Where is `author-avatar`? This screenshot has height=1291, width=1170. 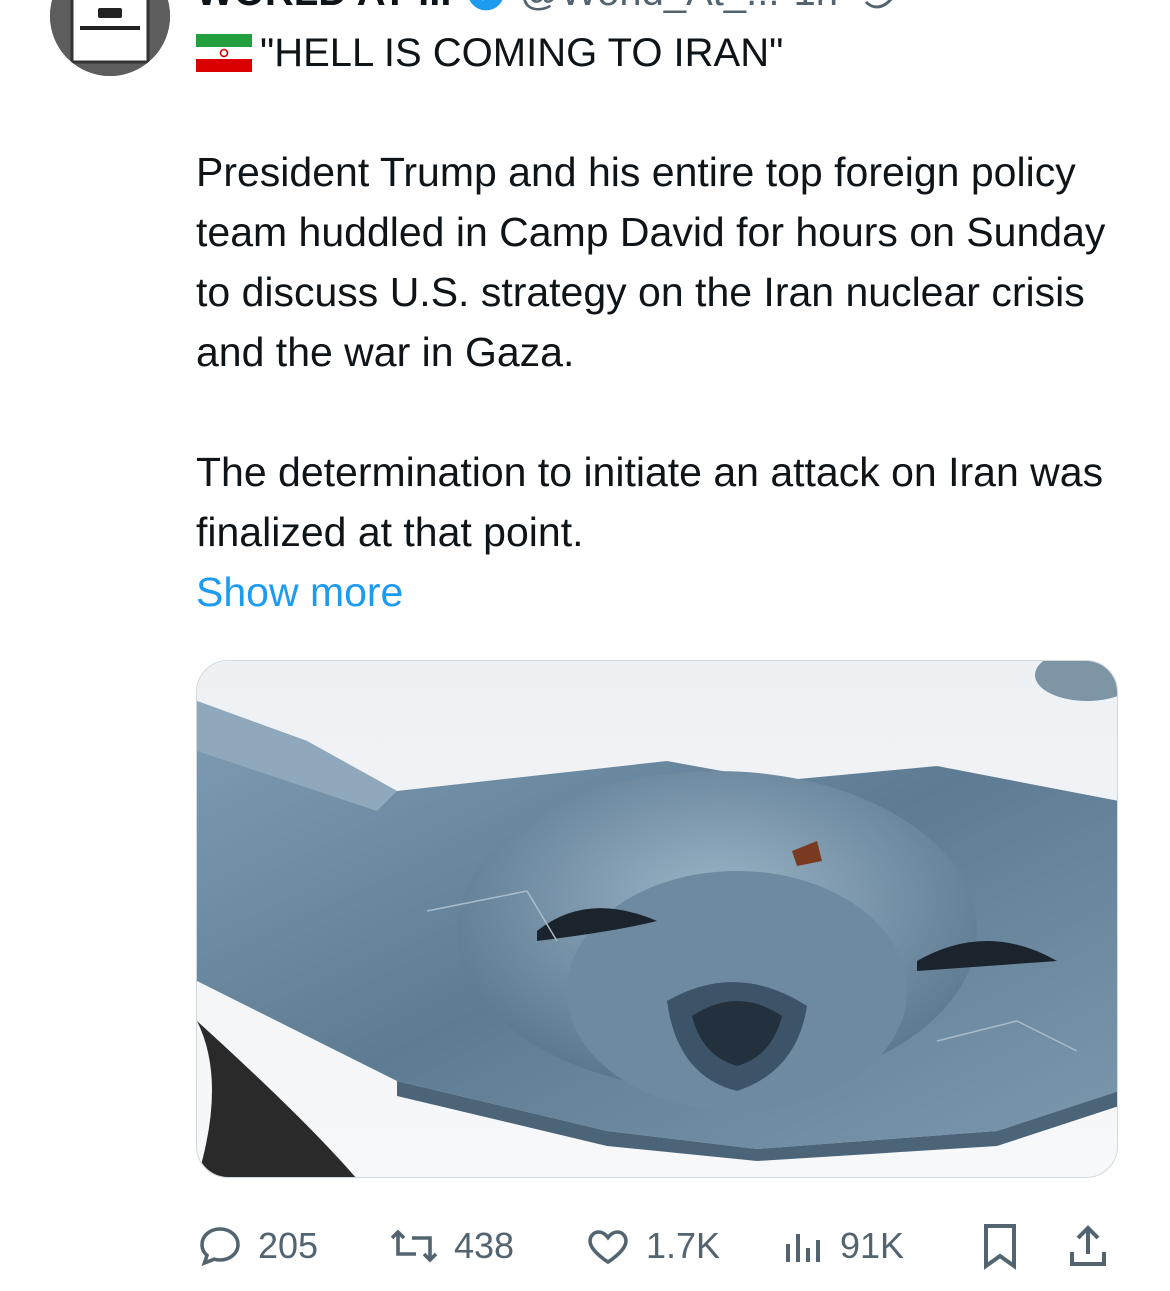 author-avatar is located at coordinates (110, 38).